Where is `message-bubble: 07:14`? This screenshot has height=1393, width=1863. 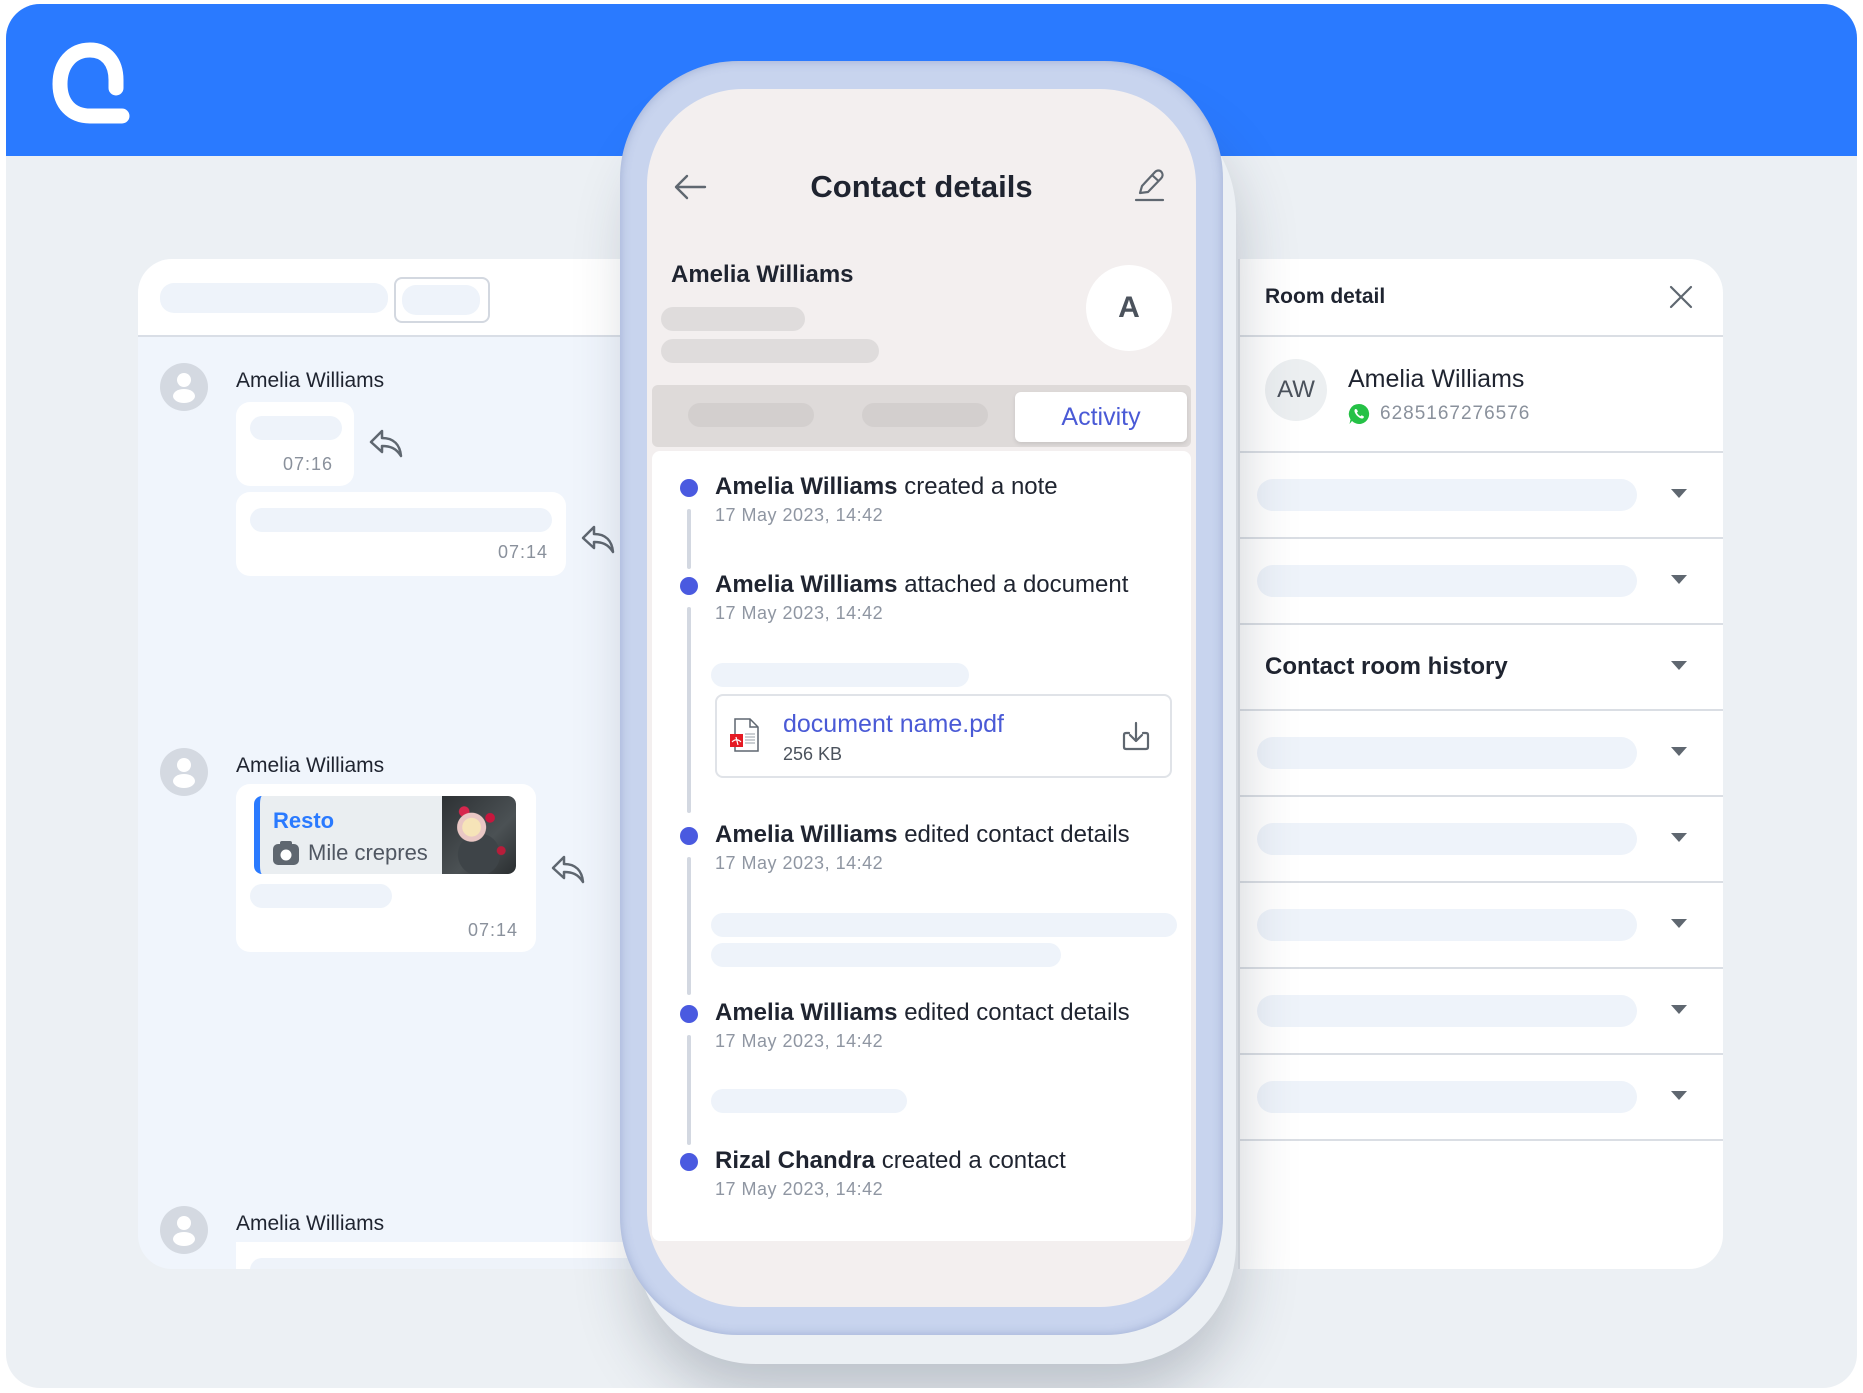
message-bubble: 07:14 is located at coordinates (401, 534).